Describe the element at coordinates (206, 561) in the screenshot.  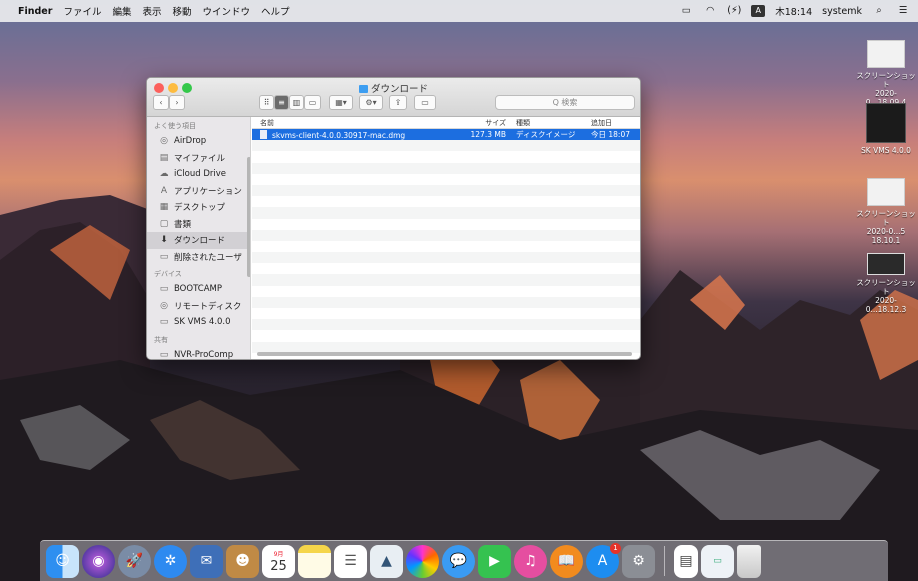
I see `photo-browser-icon: ✉` at that location.